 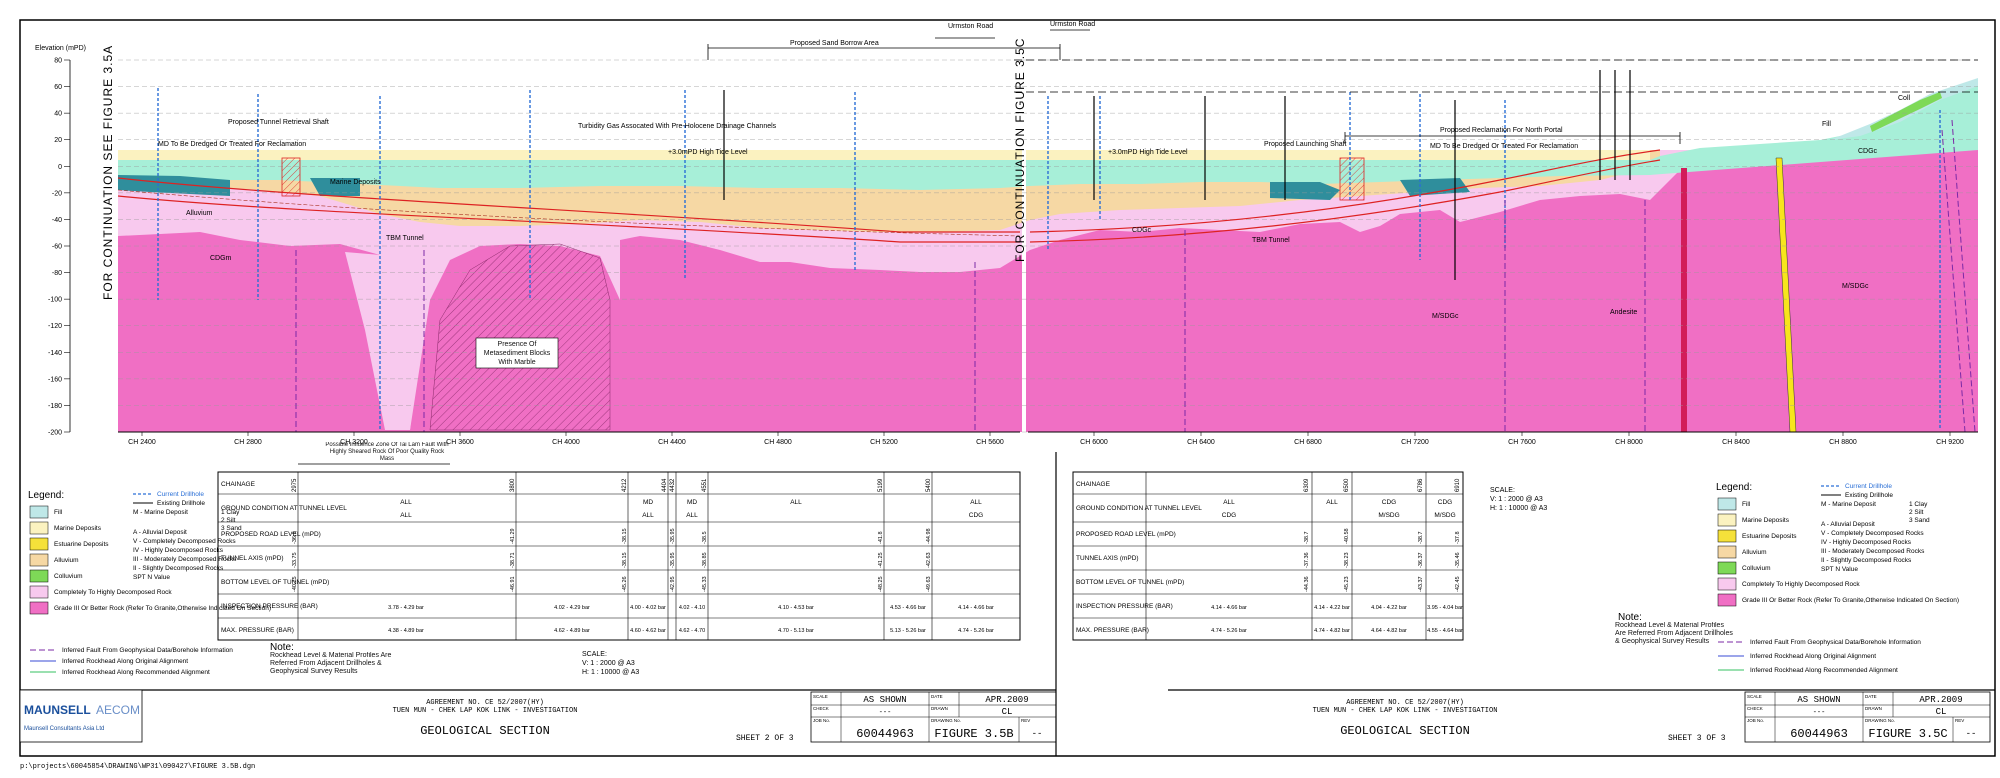 What do you see at coordinates (57, 710) in the screenshot?
I see `maunsell-logo: MAUNSELL` at bounding box center [57, 710].